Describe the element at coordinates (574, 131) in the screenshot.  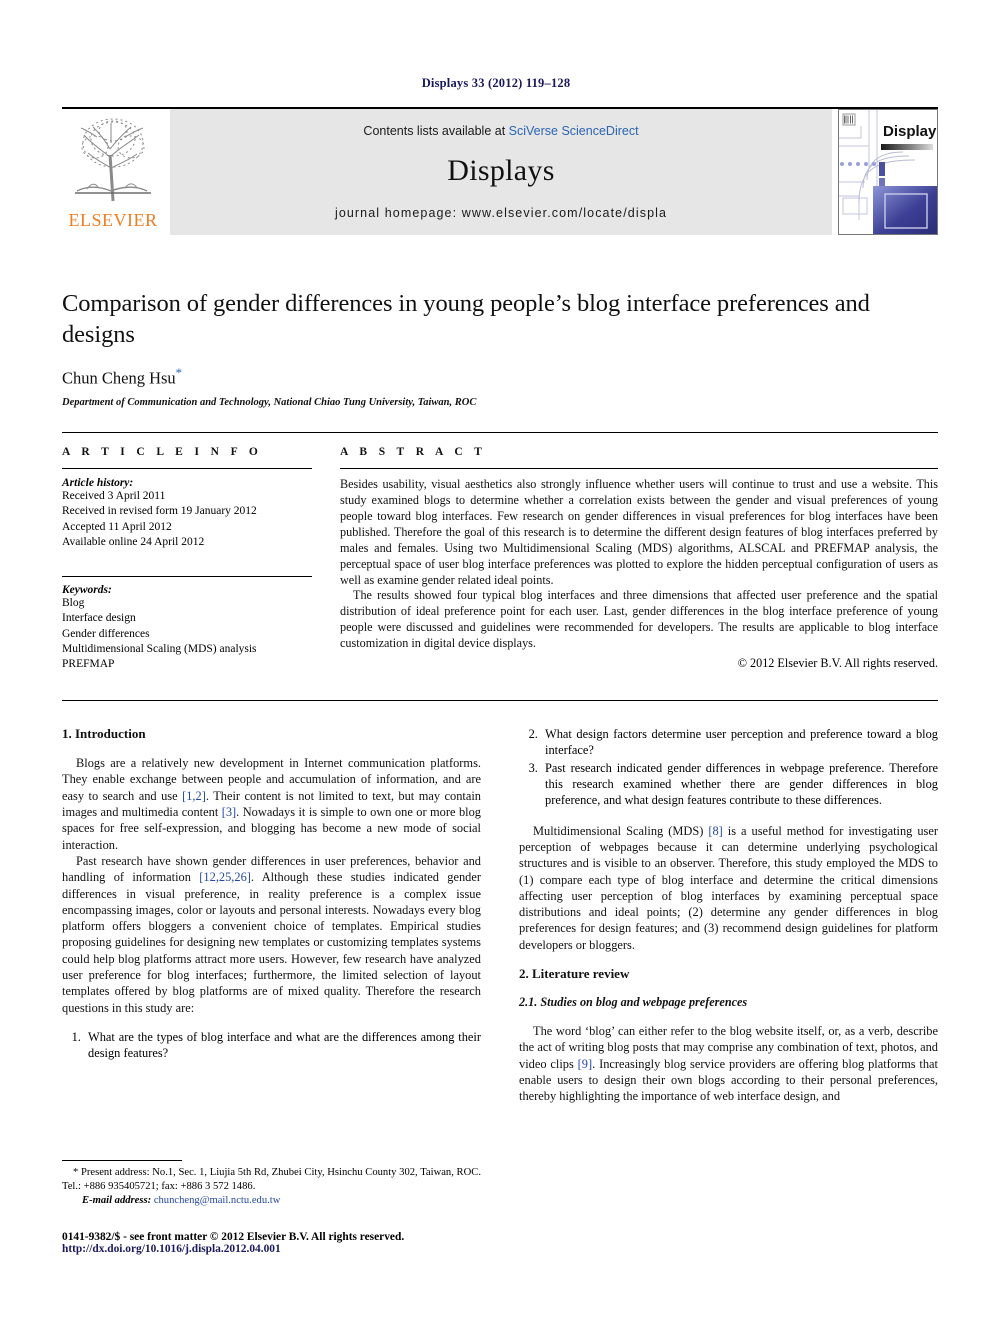
I see `sciencedirect-link: SciVerse ScienceDirect` at that location.